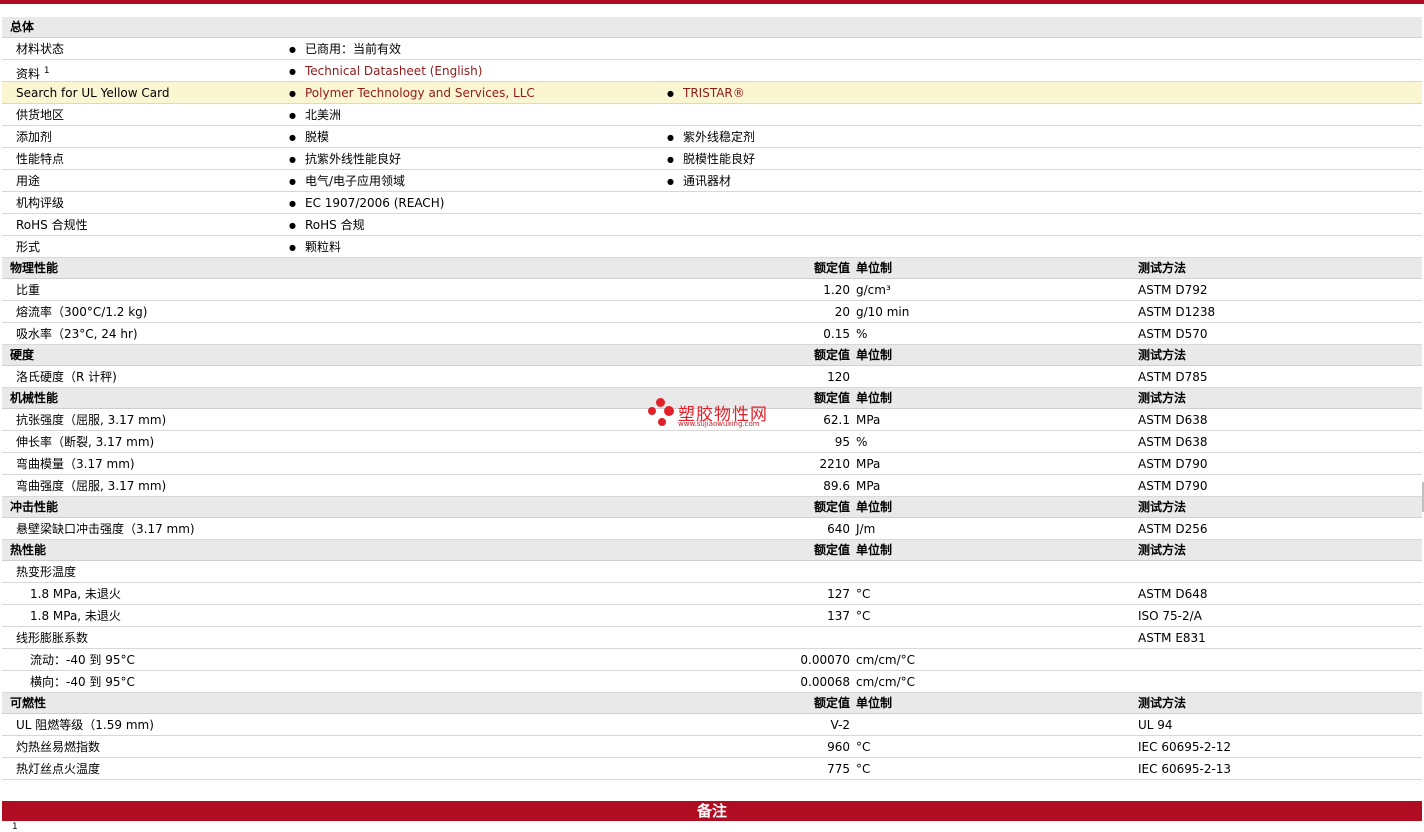  What do you see at coordinates (1172, 638) in the screenshot?
I see `property-method: ASTM E831` at bounding box center [1172, 638].